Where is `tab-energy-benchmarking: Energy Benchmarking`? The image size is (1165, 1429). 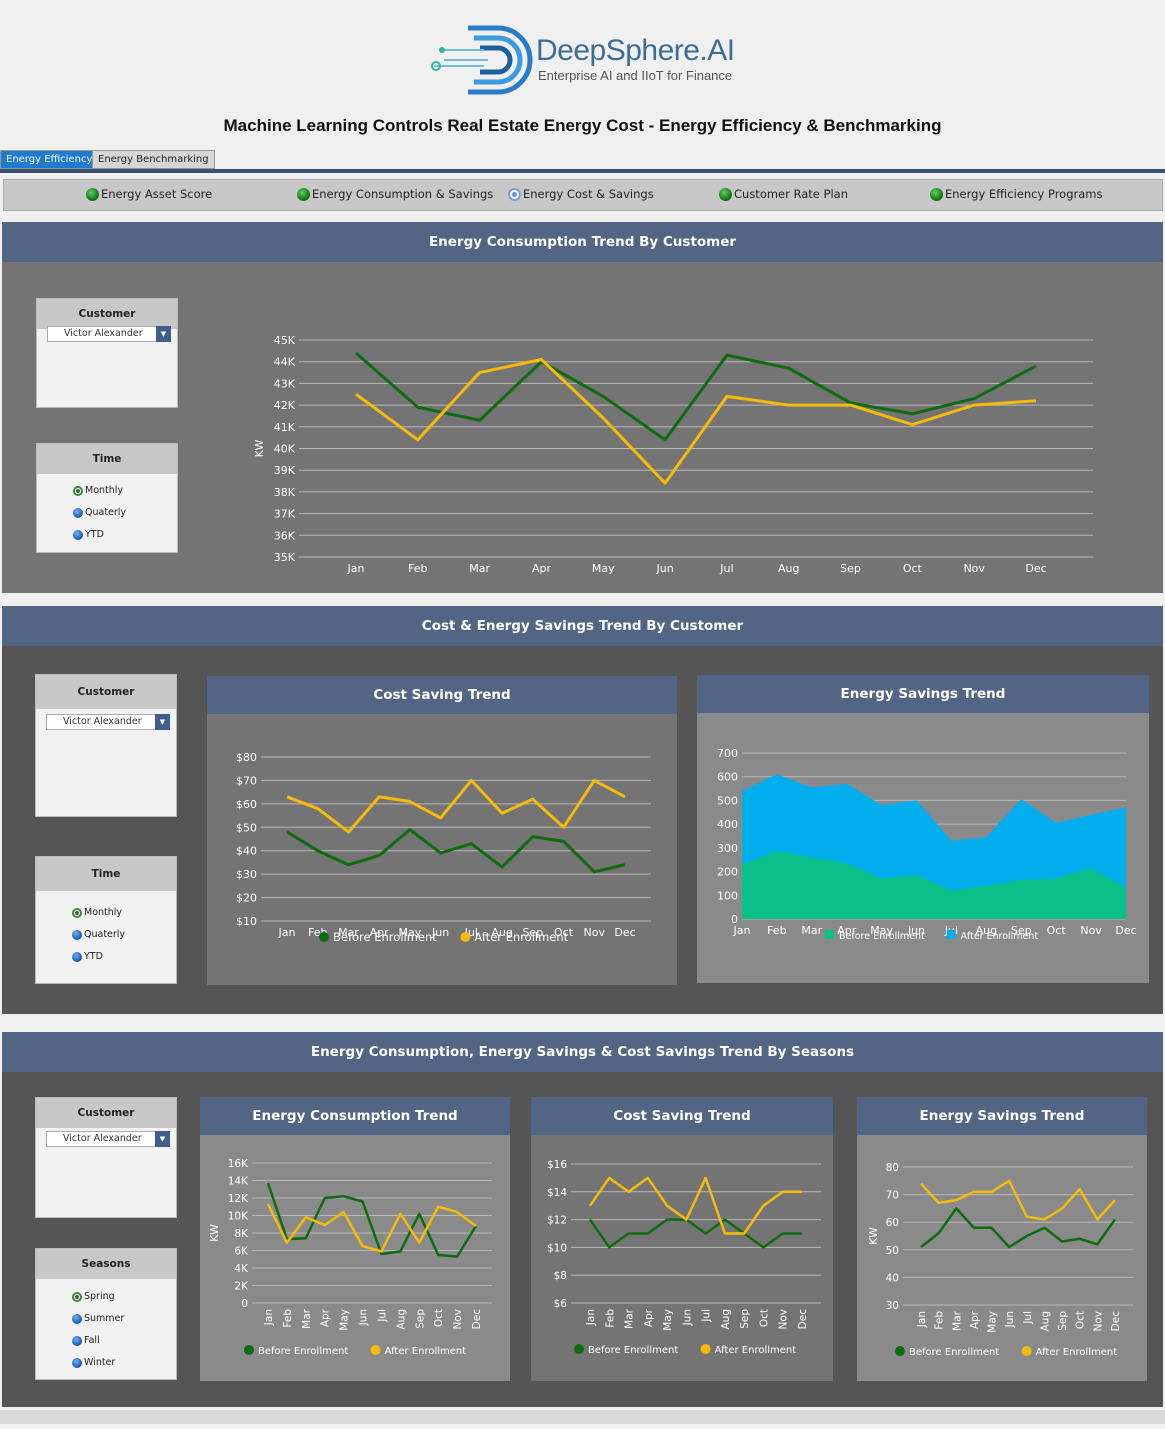 tab-energy-benchmarking: Energy Benchmarking is located at coordinates (153, 159).